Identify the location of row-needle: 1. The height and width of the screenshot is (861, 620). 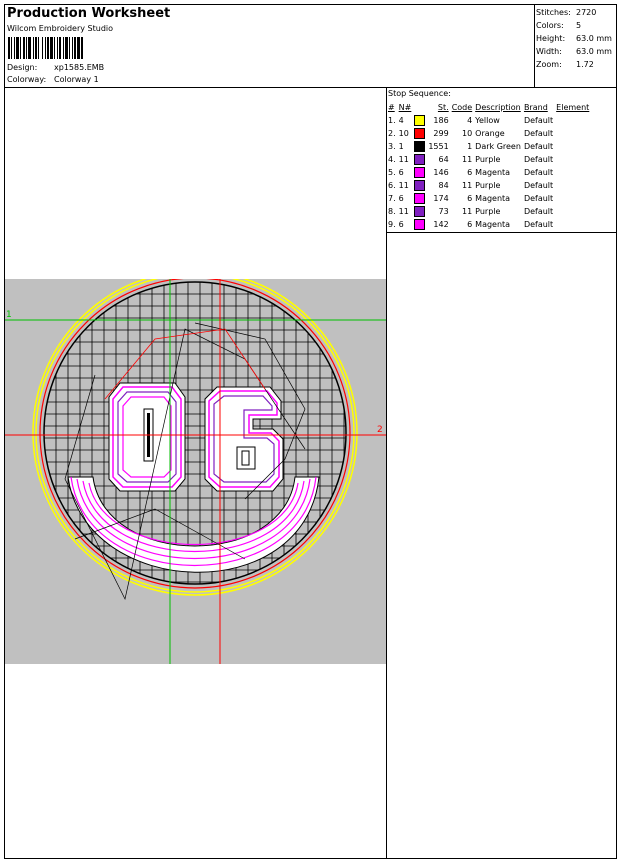
(401, 146).